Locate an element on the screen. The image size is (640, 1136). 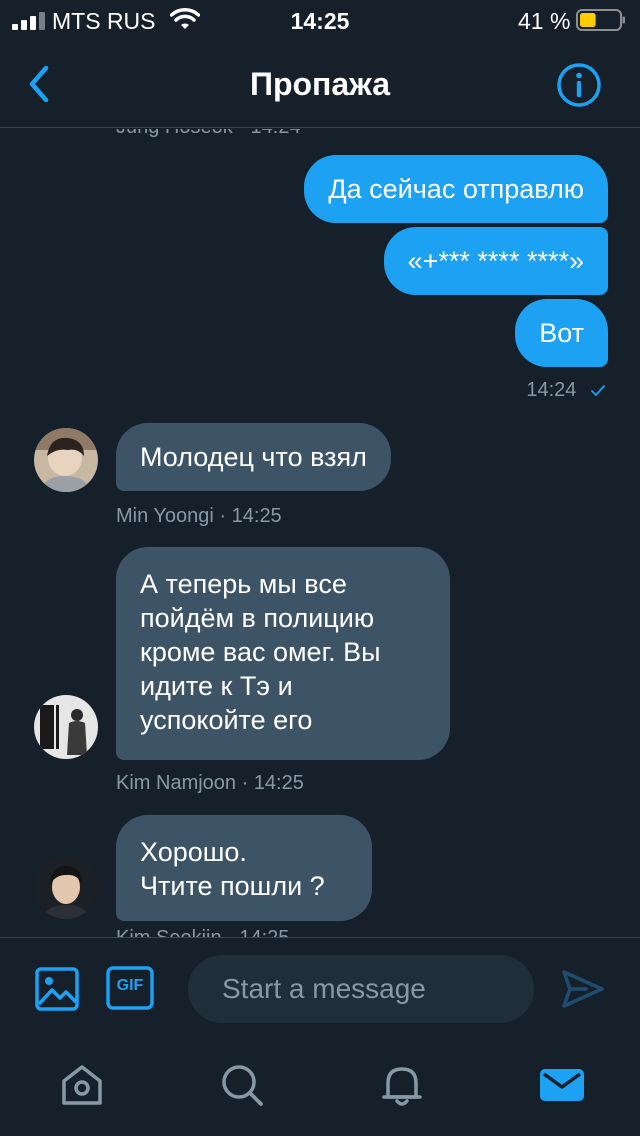
incoming-message-meta: Min Yoongi · 14:25 is located at coordinates (199, 516).